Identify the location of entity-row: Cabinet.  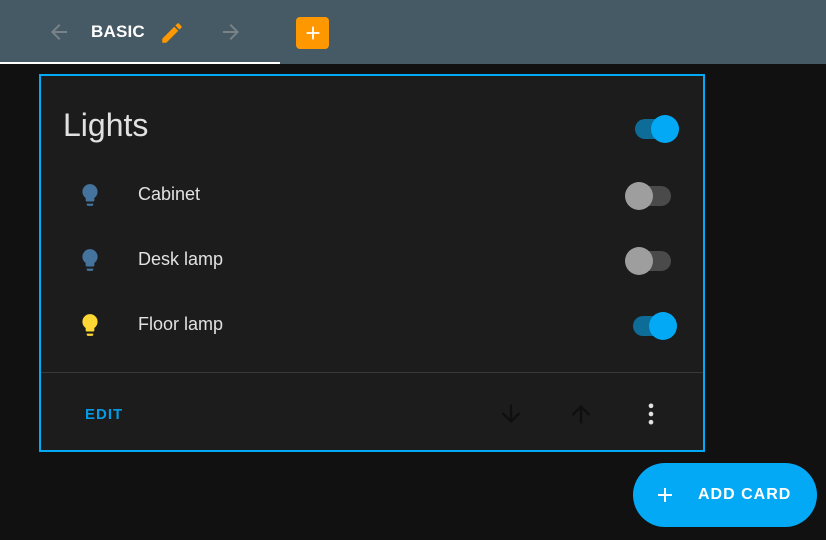
(372, 195).